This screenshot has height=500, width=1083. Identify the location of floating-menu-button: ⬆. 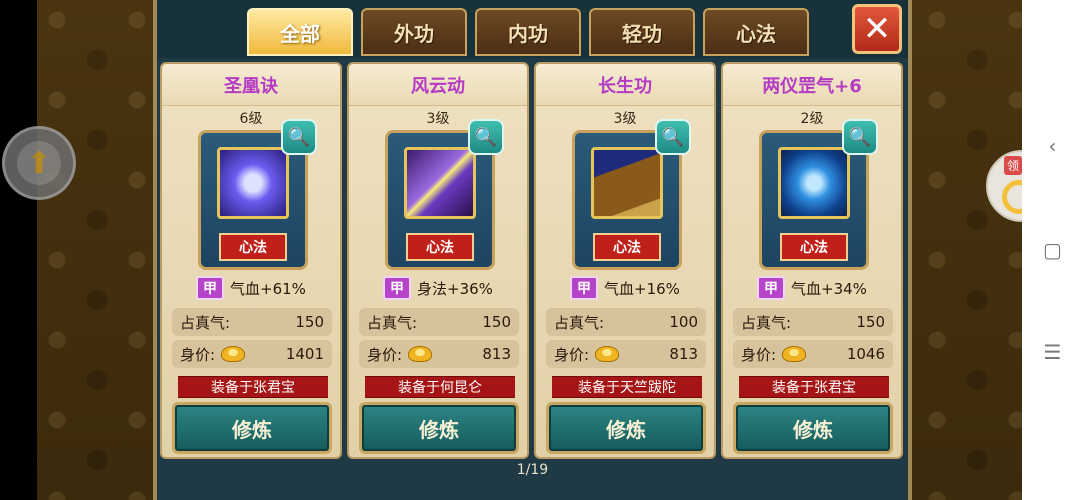
(39, 163).